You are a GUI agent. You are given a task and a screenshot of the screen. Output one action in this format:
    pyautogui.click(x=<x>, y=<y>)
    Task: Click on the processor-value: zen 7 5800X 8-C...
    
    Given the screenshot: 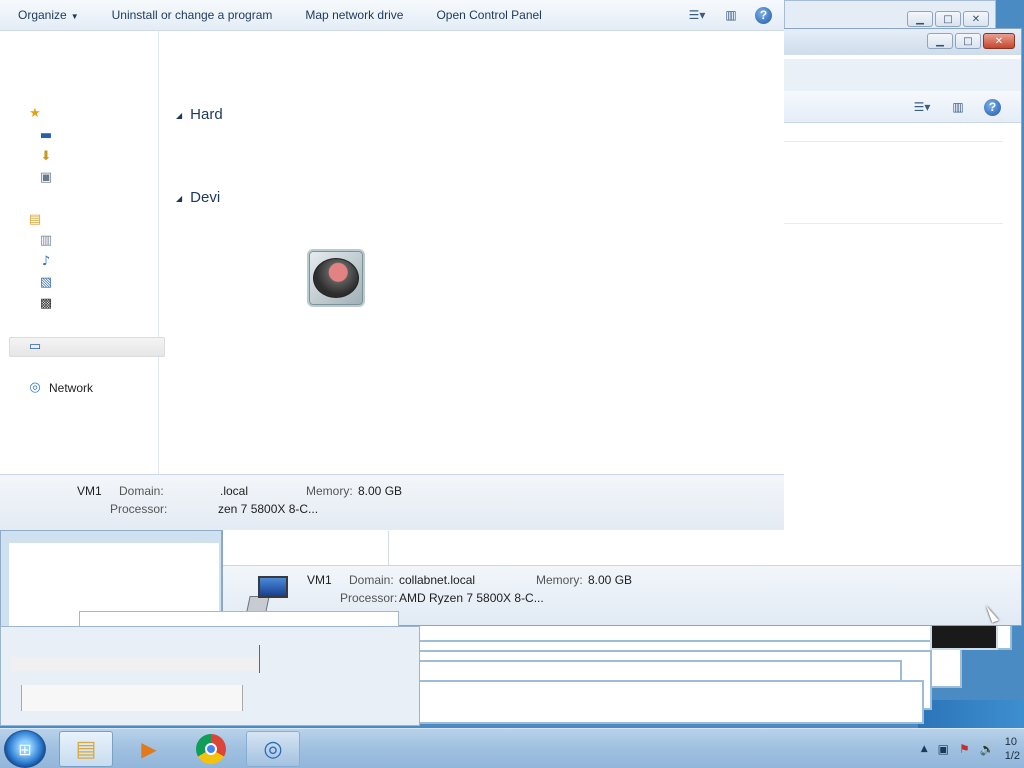 What is the action you would take?
    pyautogui.click(x=268, y=509)
    